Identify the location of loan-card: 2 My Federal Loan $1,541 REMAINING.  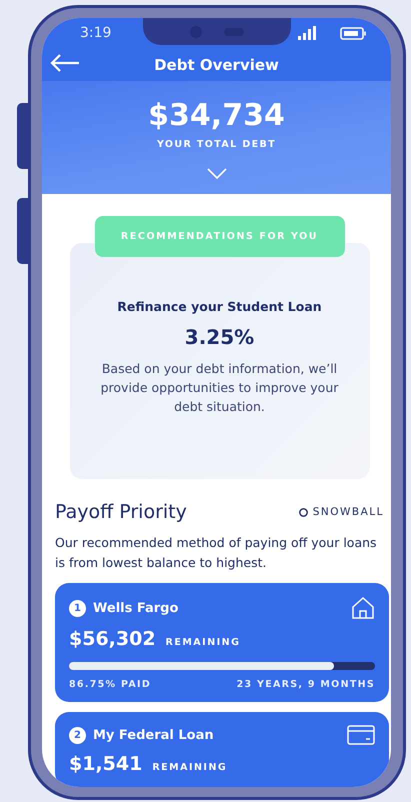
(222, 749).